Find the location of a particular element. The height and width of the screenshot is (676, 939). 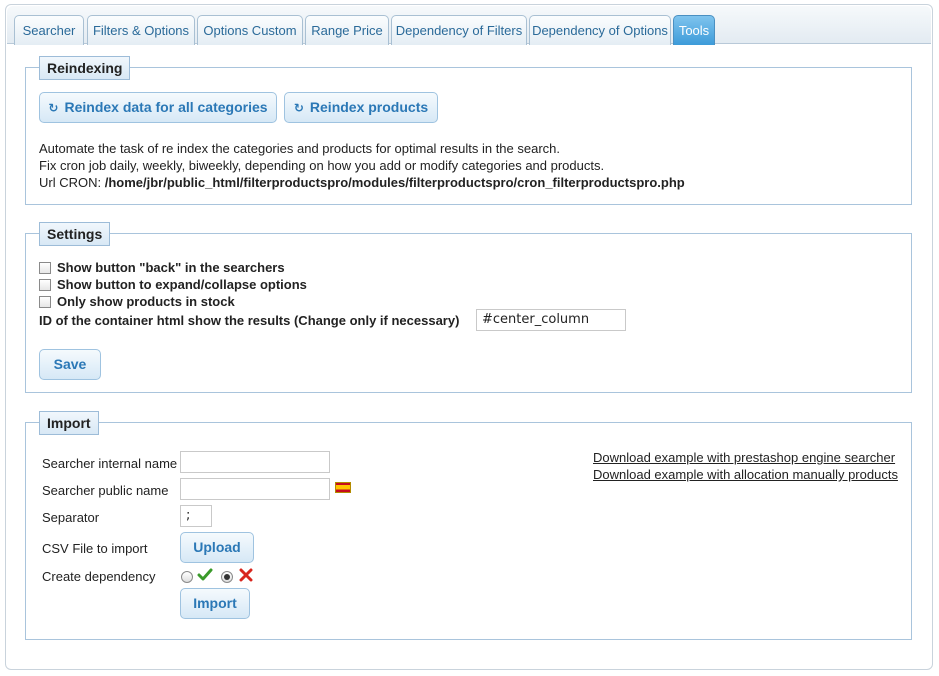

container-id-input: #center_column is located at coordinates (551, 320).